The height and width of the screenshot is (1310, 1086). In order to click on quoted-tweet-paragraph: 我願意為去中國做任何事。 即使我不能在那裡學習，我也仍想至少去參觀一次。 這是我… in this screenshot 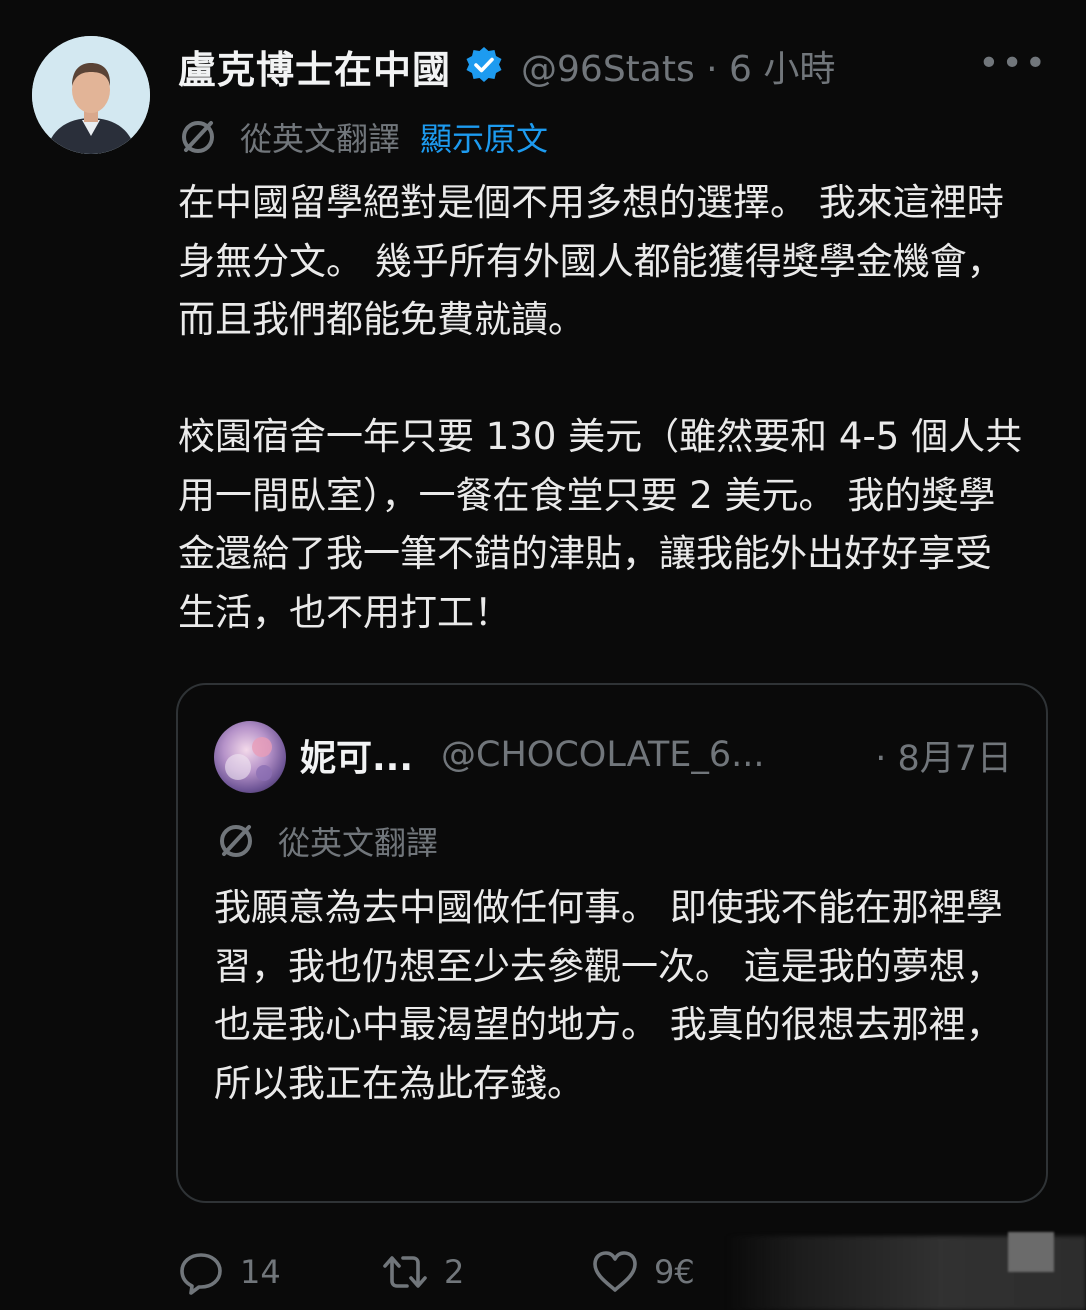, I will do `click(608, 995)`.